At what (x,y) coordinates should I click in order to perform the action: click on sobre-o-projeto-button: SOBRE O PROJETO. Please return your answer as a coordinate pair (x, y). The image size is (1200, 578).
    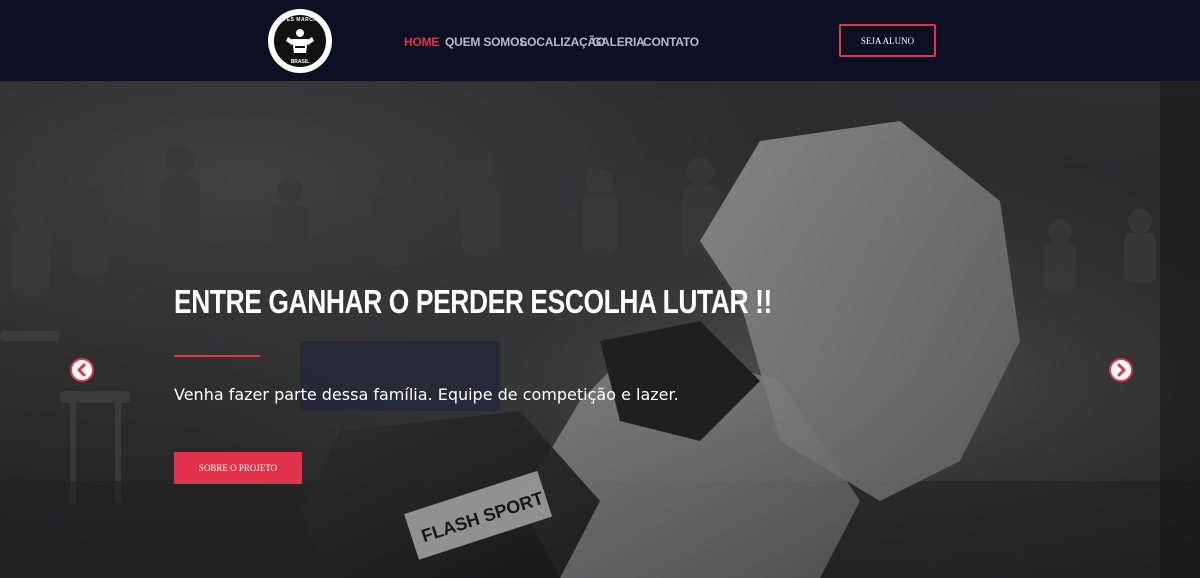
    Looking at the image, I should click on (238, 468).